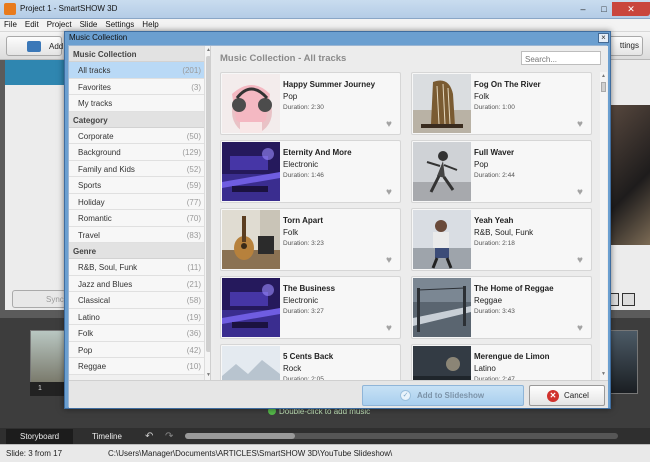 The width and height of the screenshot is (650, 462). I want to click on close-button: ✕, so click(631, 9).